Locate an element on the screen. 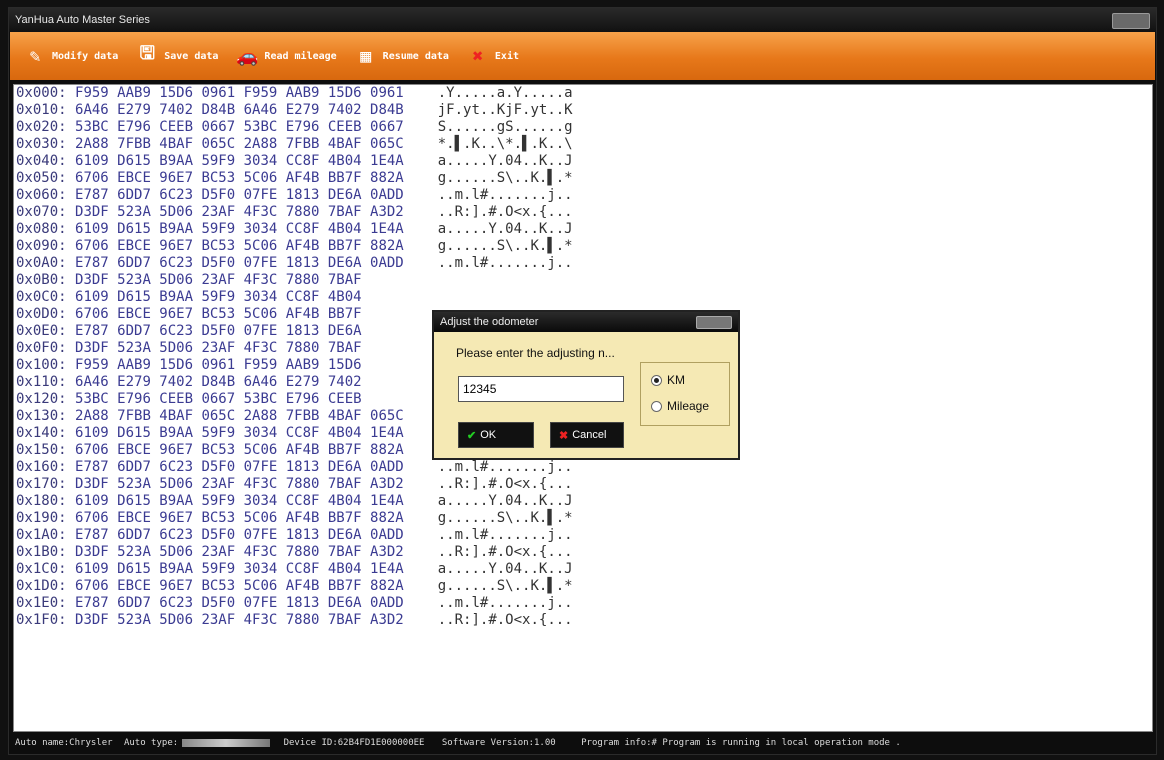 The height and width of the screenshot is (760, 1164). ok-button: ✔ OK is located at coordinates (496, 435).